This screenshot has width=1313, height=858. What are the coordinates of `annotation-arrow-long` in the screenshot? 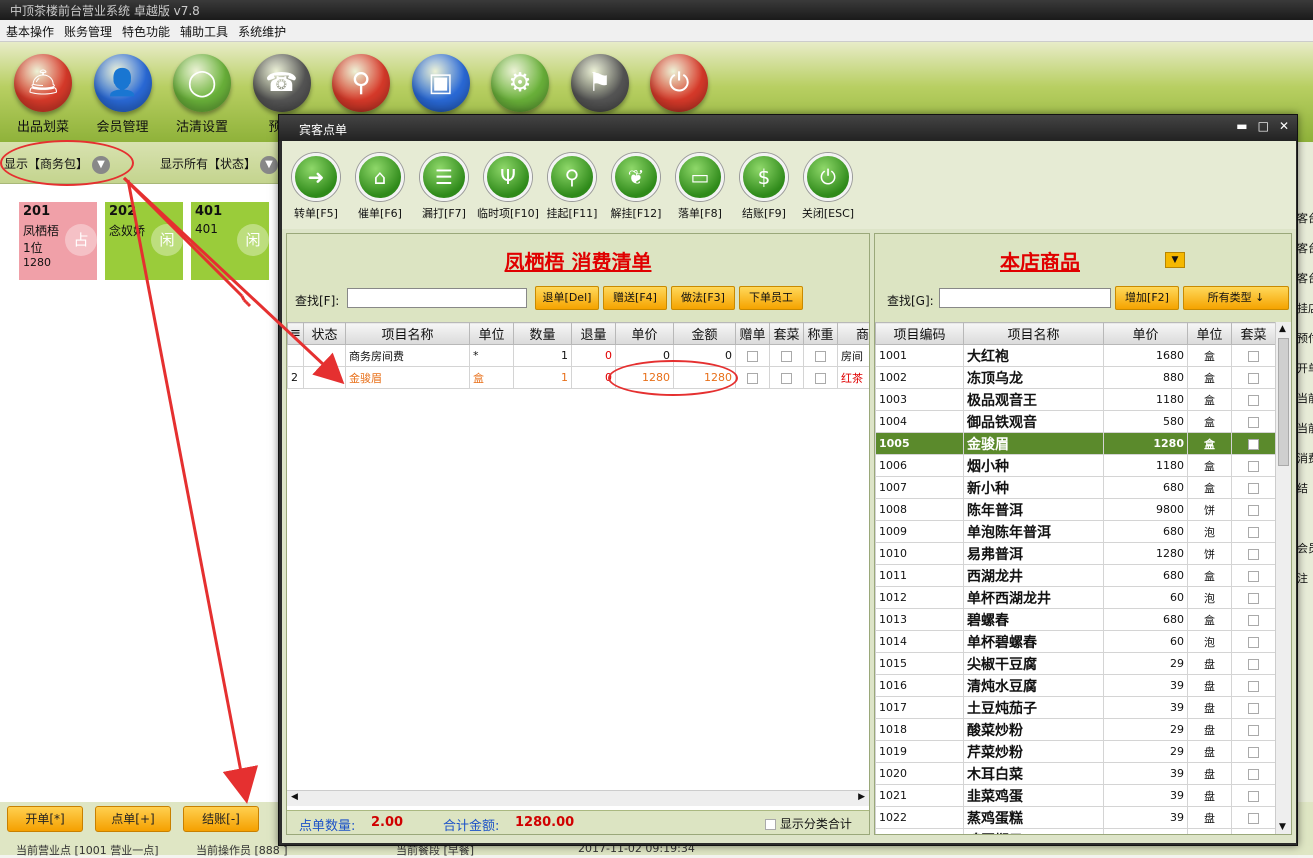 It's located at (192, 491).